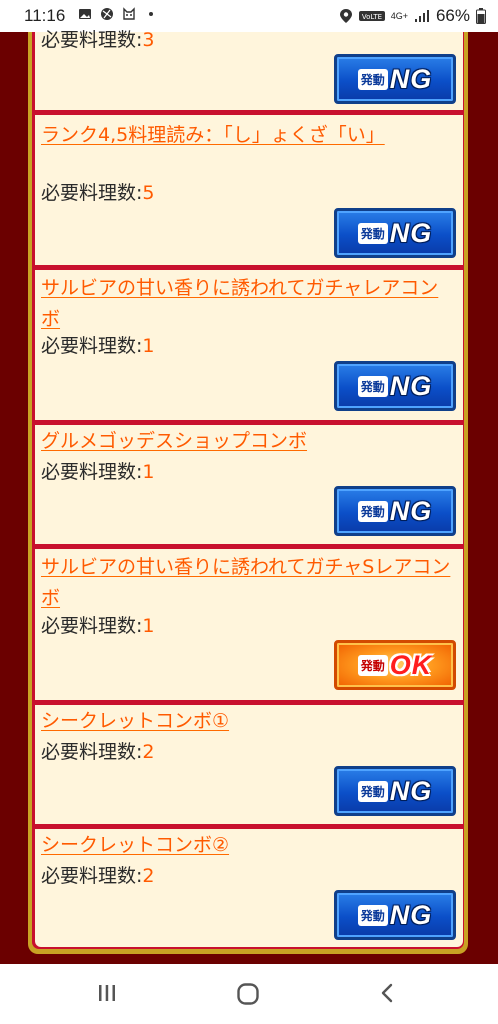 This screenshot has height=1024, width=498. What do you see at coordinates (481, 16) in the screenshot?
I see `battery-icon` at bounding box center [481, 16].